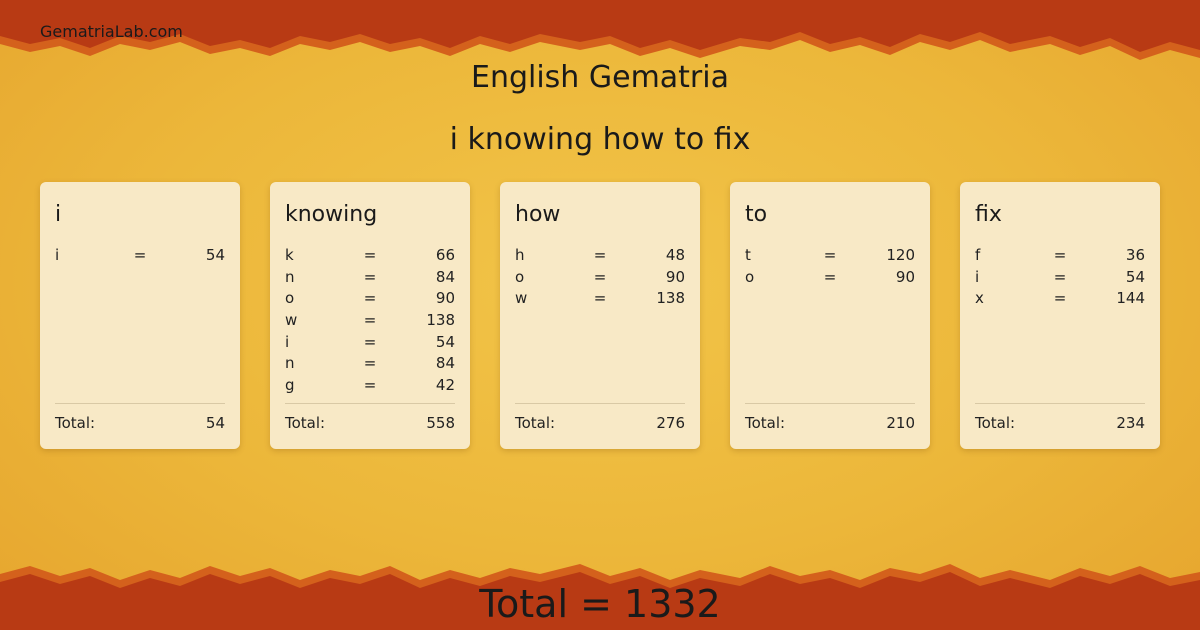 Image resolution: width=1200 pixels, height=630 pixels. Describe the element at coordinates (111, 31) in the screenshot. I see `site-name: GematriaLab.com` at that location.